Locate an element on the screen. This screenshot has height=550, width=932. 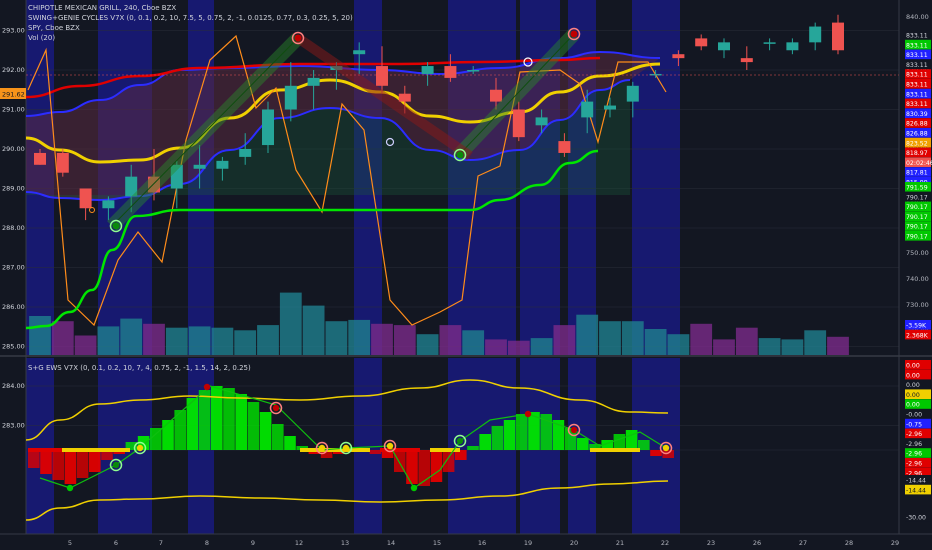
left-axis-tick: 286.00 is located at coordinates (13, 307).